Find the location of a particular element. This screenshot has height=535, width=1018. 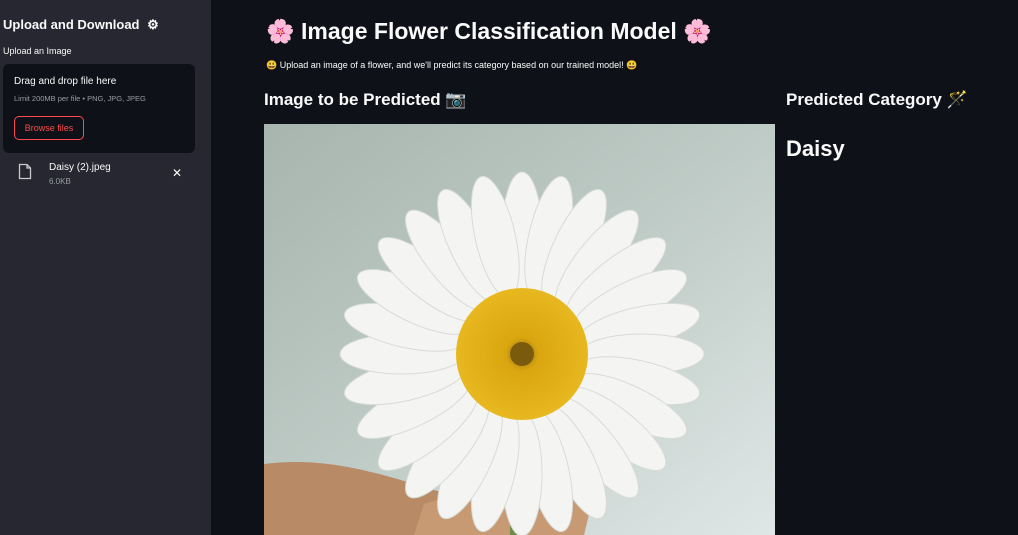

image-heading: Image to be Predicted 📷 is located at coordinates (365, 99).